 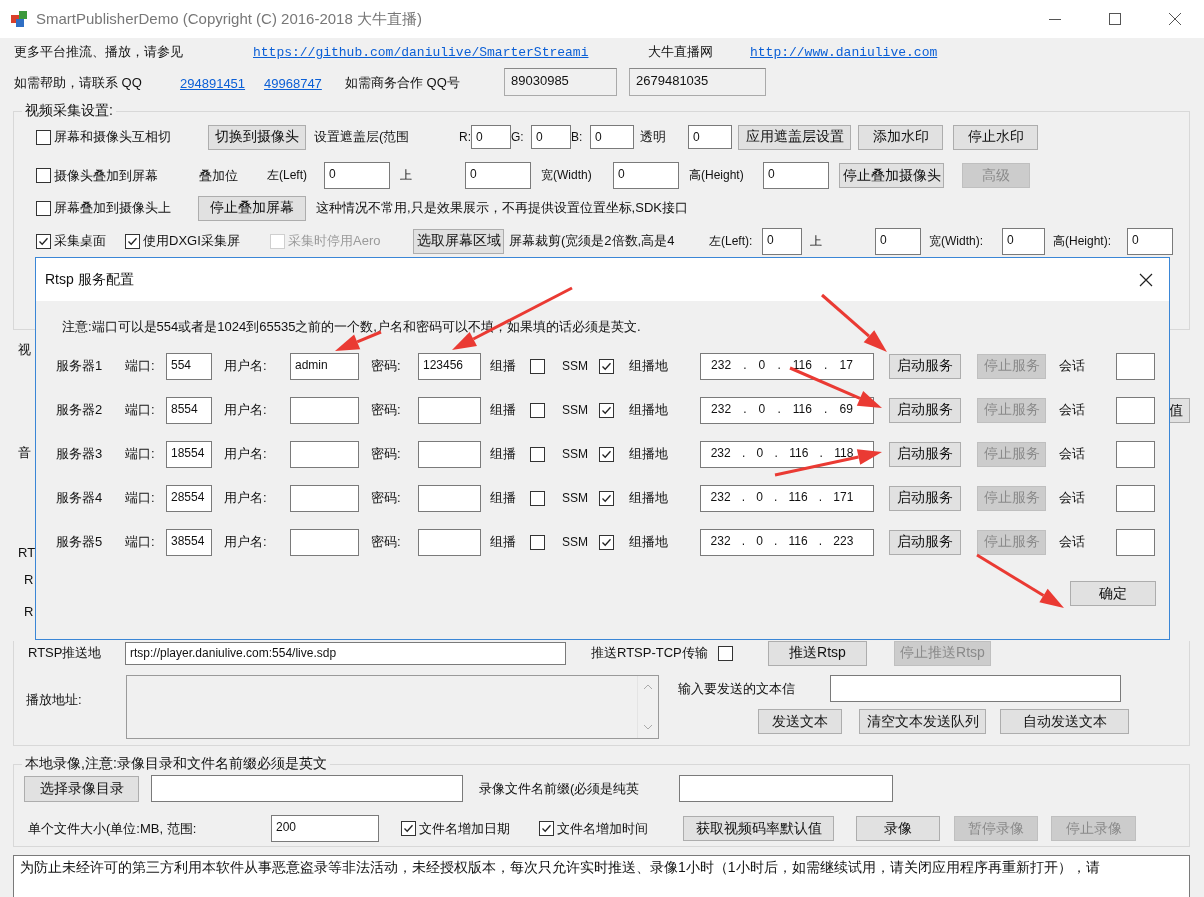 What do you see at coordinates (800, 721) in the screenshot?
I see `button: 发送文本` at bounding box center [800, 721].